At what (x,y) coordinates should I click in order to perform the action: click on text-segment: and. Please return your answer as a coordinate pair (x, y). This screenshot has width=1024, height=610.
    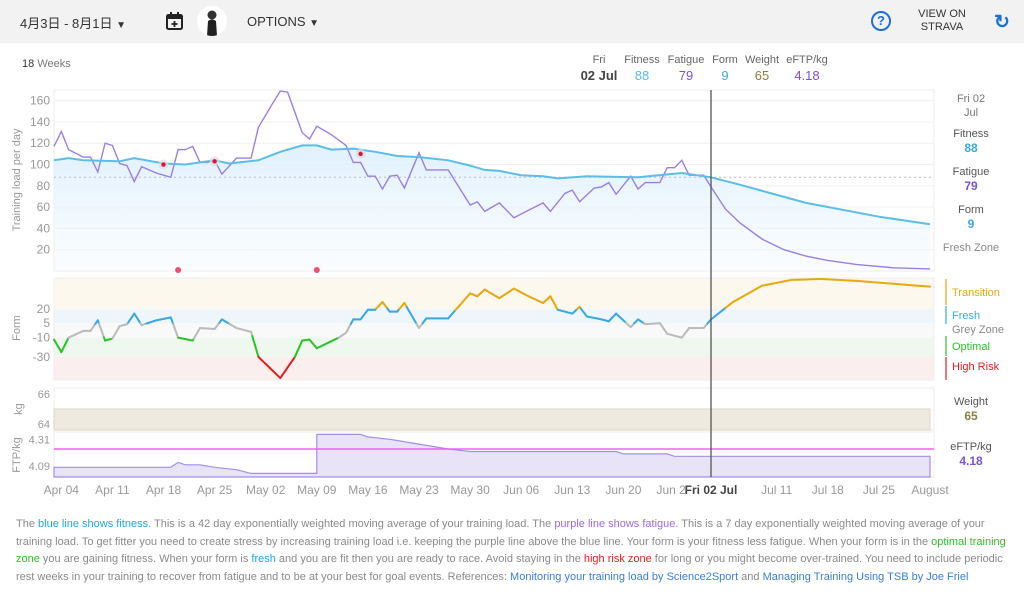
    Looking at the image, I should click on (750, 576).